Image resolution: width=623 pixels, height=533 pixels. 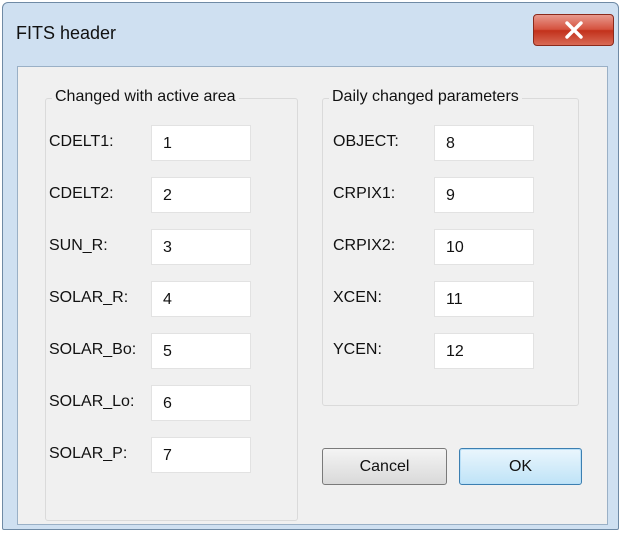 I want to click on close-icon, so click(x=573, y=30).